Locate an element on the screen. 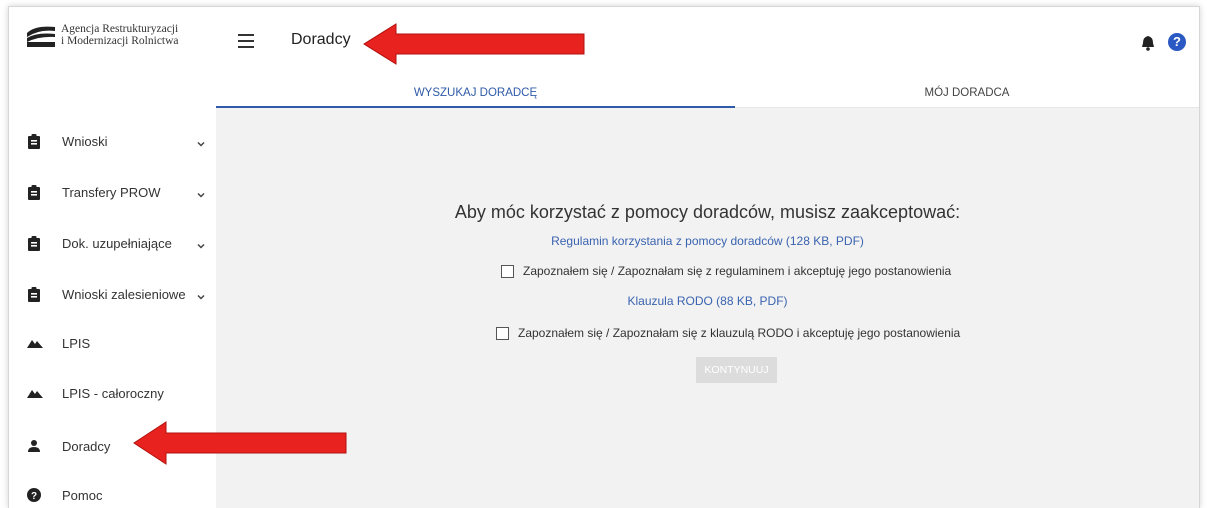 This screenshot has height=508, width=1207. sidebar-item-pomoc: ? Pomoc is located at coordinates (112, 494).